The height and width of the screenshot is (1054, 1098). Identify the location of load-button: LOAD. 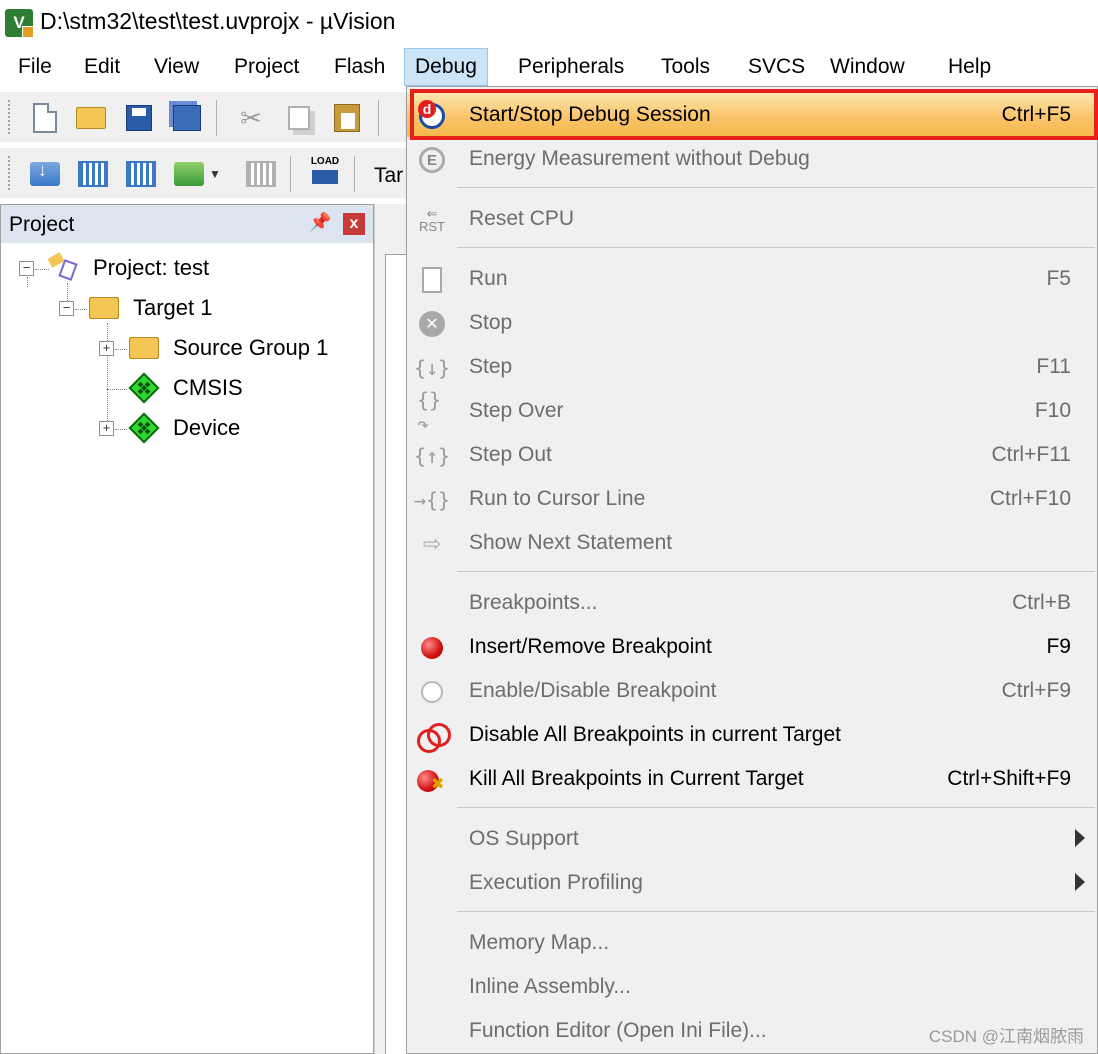
(325, 170).